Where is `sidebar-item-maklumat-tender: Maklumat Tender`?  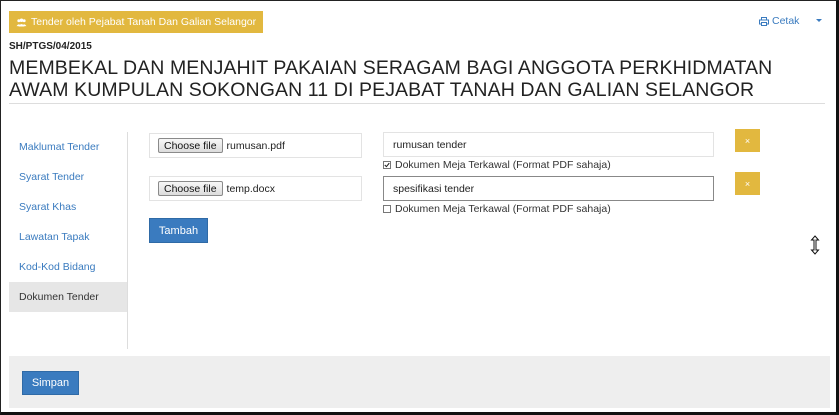
sidebar-item-maklumat-tender: Maklumat Tender is located at coordinates (68, 147).